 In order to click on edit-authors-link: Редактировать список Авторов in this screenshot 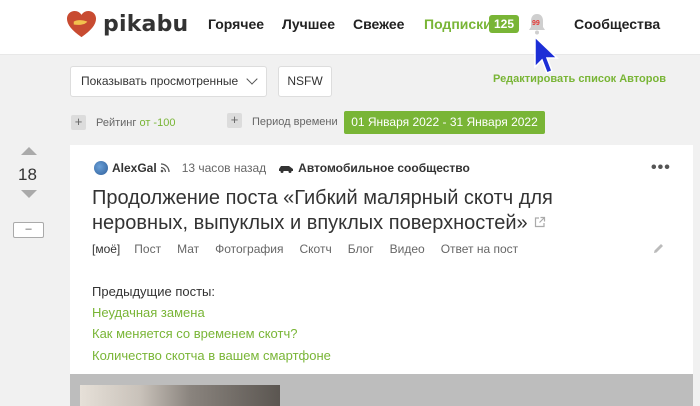, I will do `click(579, 79)`.